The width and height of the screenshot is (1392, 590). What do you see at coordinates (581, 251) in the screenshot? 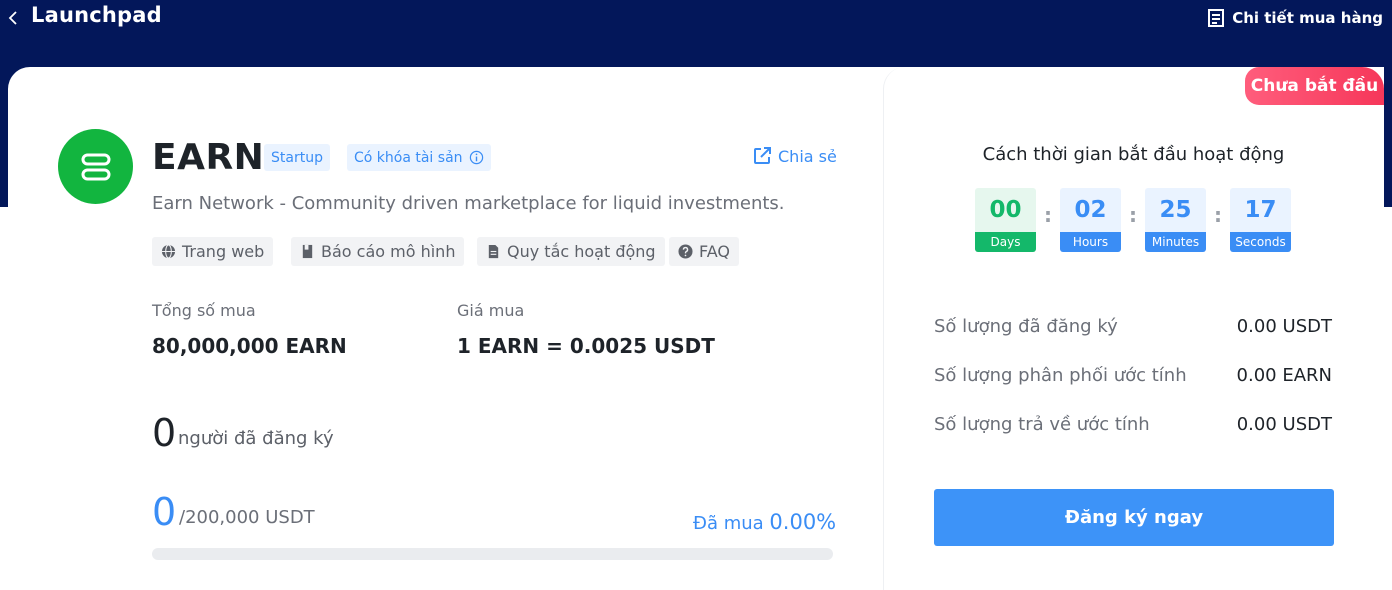
I see `rules-label: Quy tắc hoạt động` at bounding box center [581, 251].